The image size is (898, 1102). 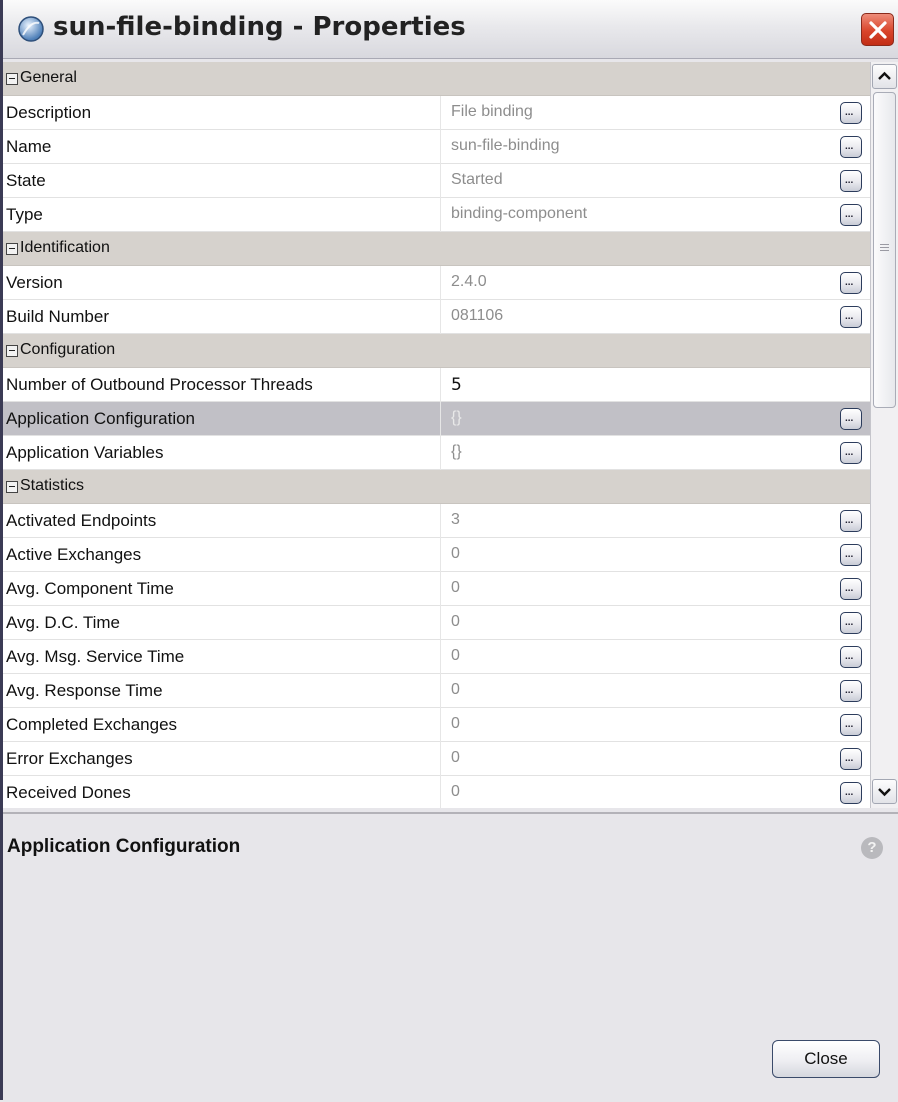 I want to click on property-name: Build Number, so click(x=57, y=316).